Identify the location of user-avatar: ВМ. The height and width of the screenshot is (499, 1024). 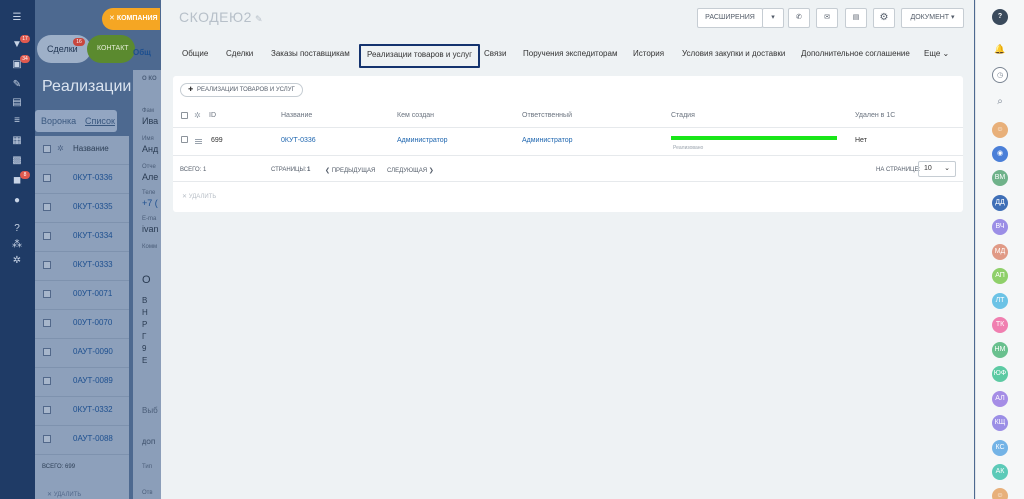
(1000, 178).